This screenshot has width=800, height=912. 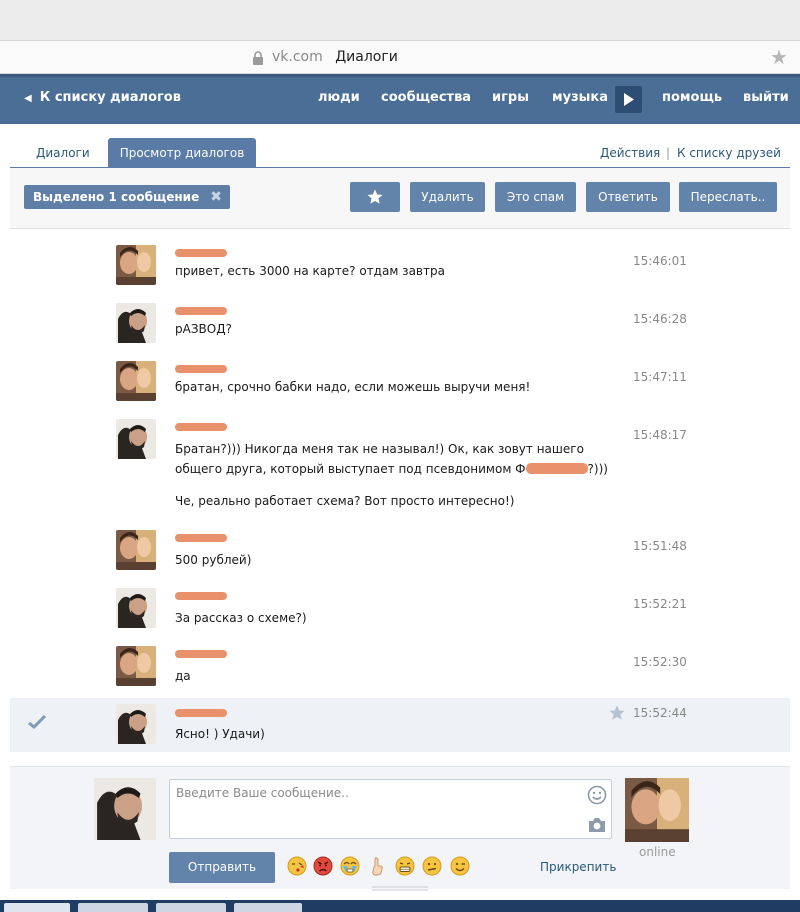 What do you see at coordinates (657, 810) in the screenshot?
I see `recipient-avatar` at bounding box center [657, 810].